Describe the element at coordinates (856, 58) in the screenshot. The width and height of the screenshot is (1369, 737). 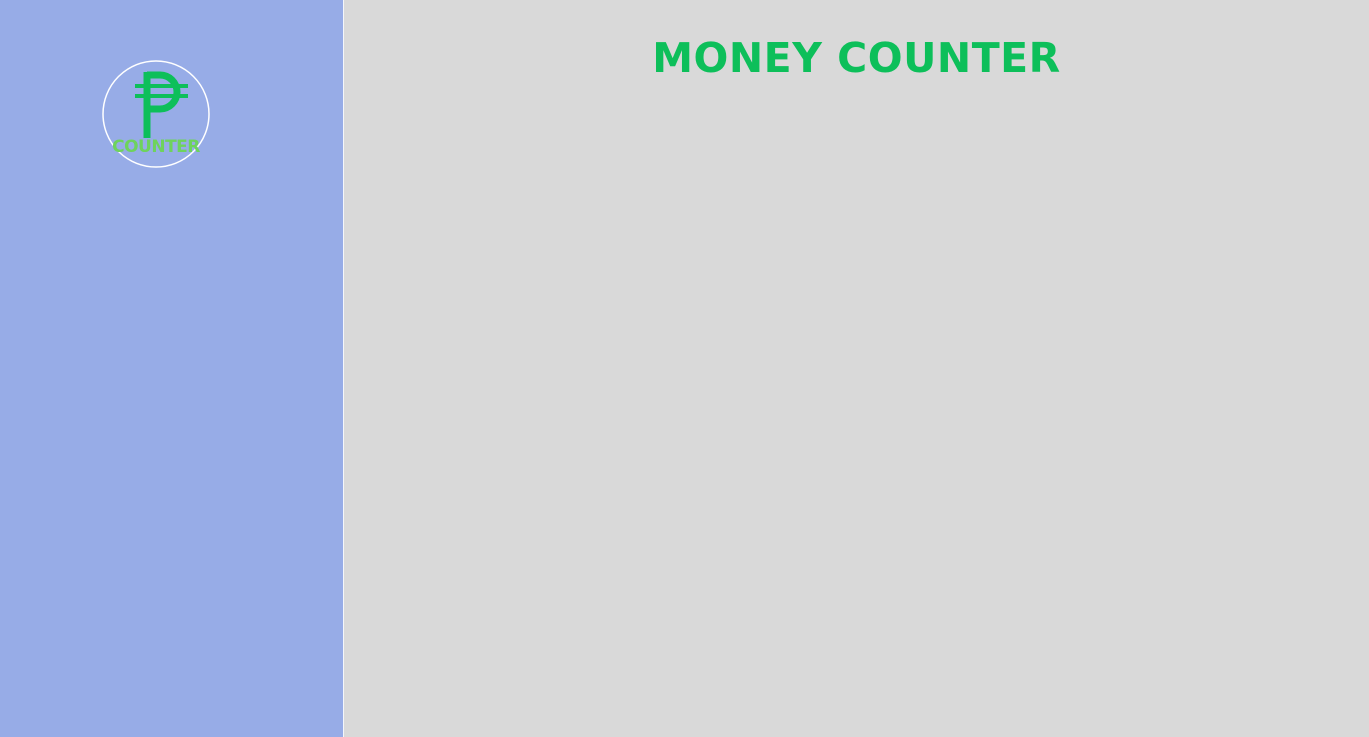
I see `page-title: MONEY COUNTER` at that location.